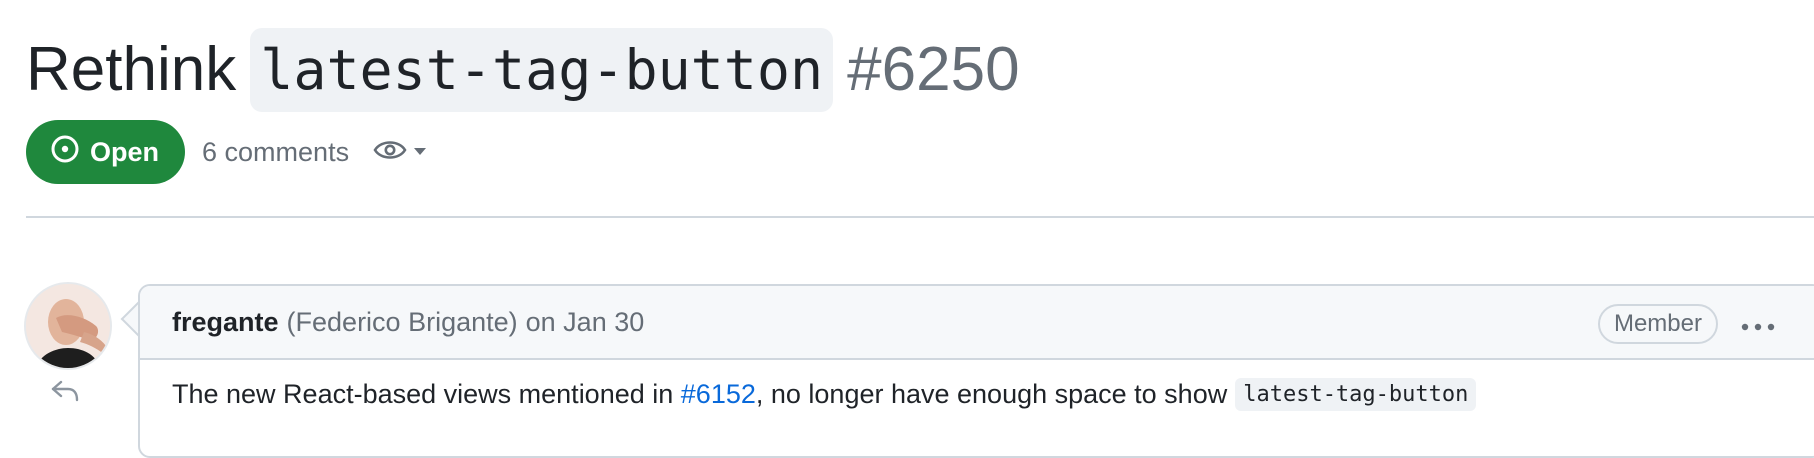  What do you see at coordinates (426, 394) in the screenshot?
I see `comment-body-text: The new React-based views mentioned in` at bounding box center [426, 394].